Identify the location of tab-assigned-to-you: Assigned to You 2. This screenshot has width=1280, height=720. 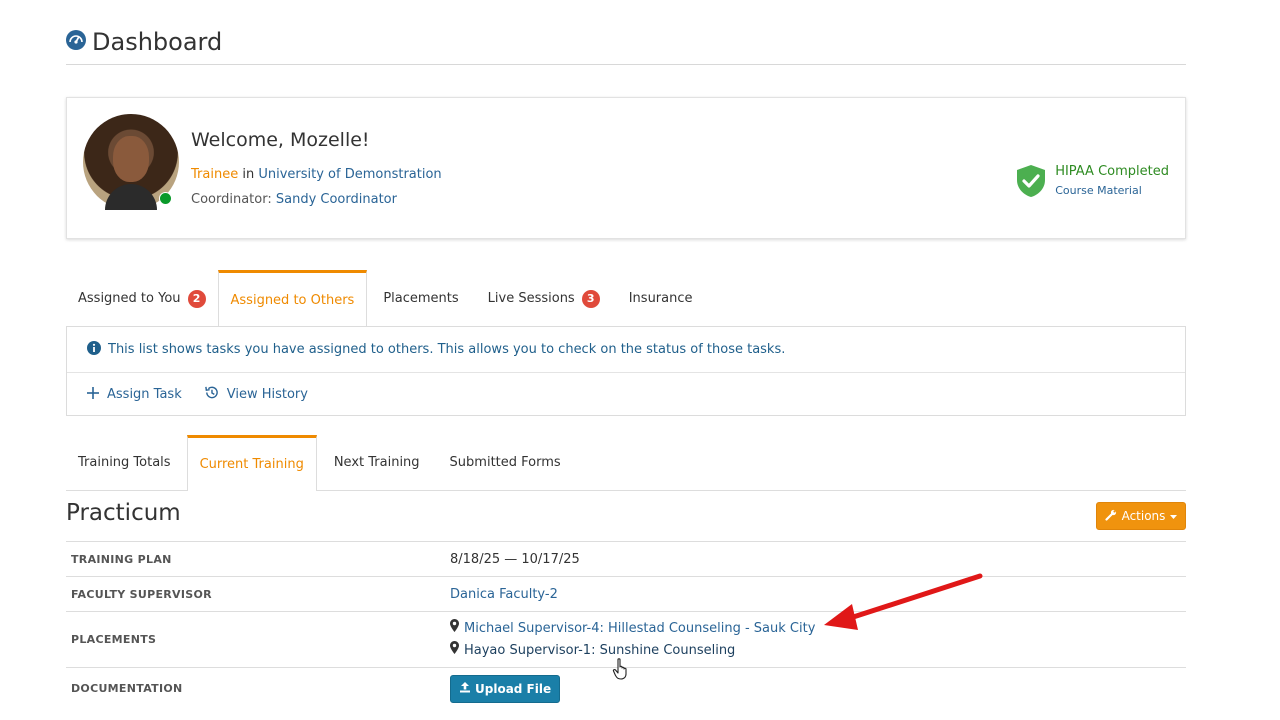
(142, 298).